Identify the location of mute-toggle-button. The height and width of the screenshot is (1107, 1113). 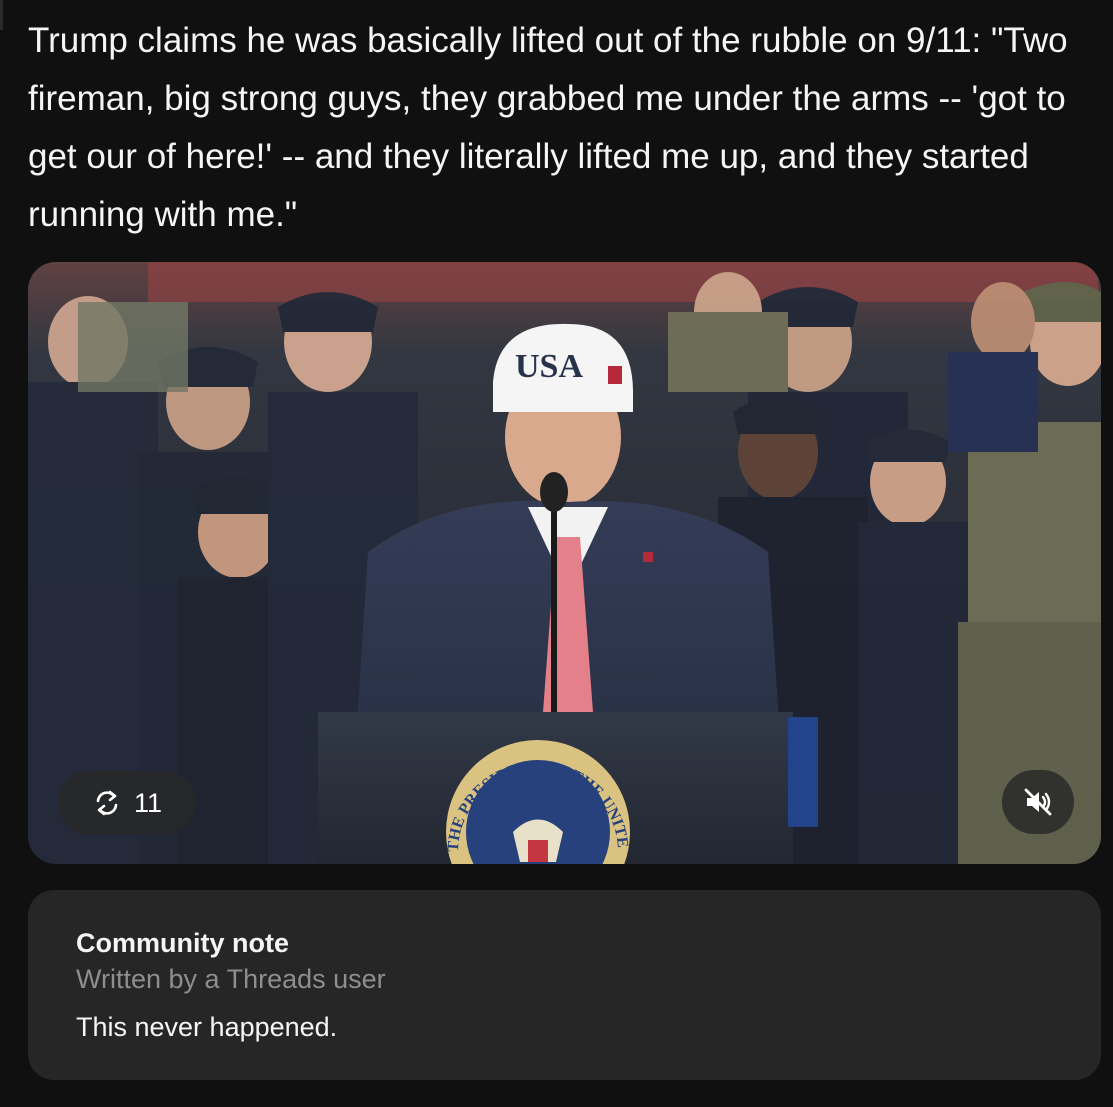
(1038, 802).